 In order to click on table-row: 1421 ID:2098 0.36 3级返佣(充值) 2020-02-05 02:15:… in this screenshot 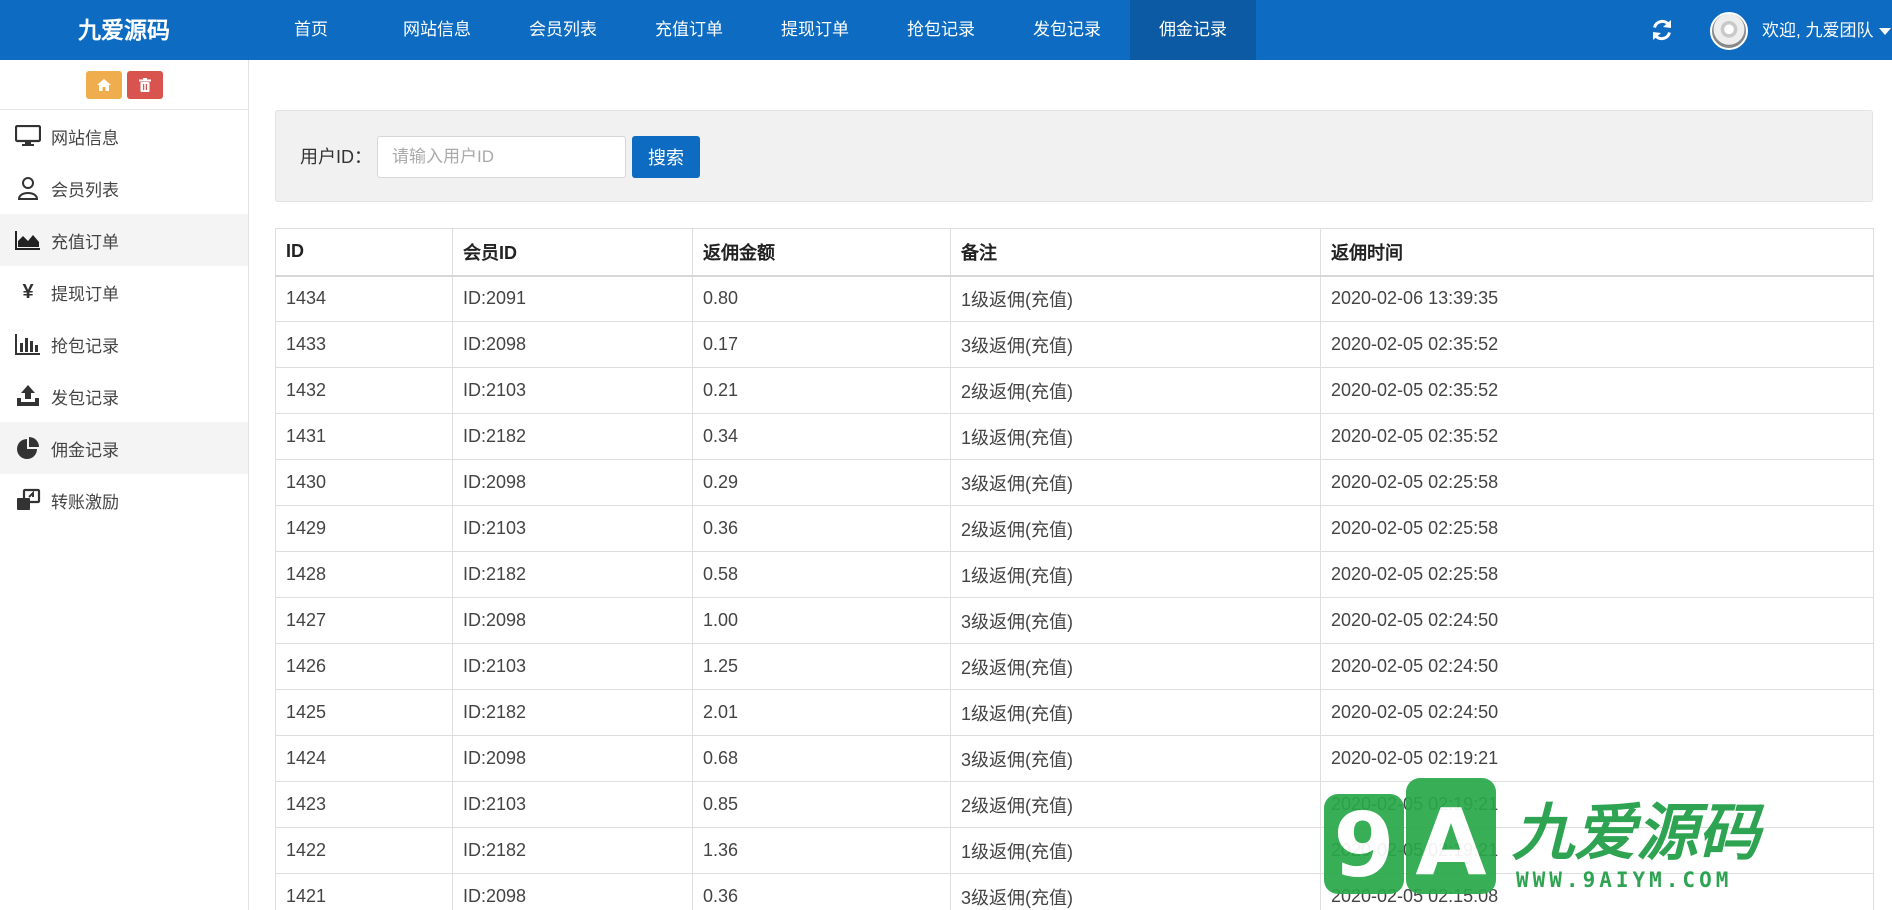, I will do `click(1074, 891)`.